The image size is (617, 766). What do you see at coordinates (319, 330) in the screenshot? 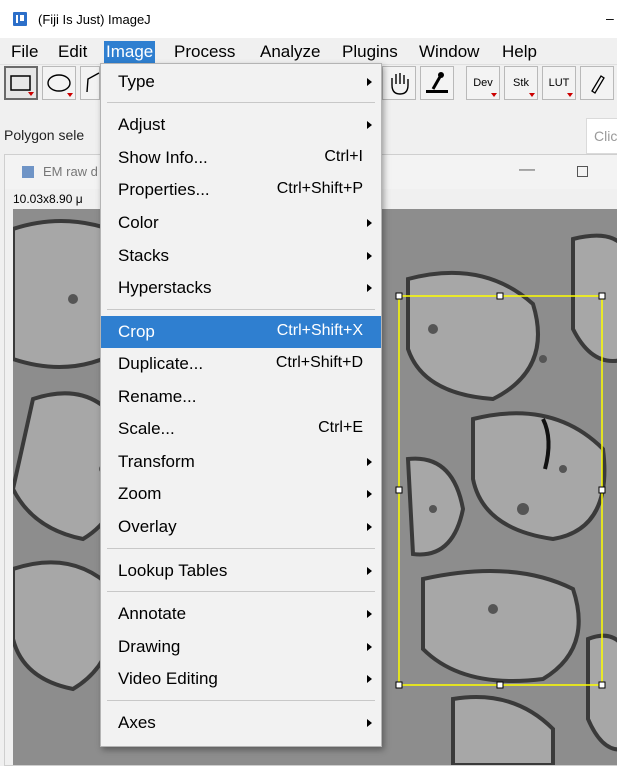
I see `menu-item-shortcut: Ctrl+Shift+X` at bounding box center [319, 330].